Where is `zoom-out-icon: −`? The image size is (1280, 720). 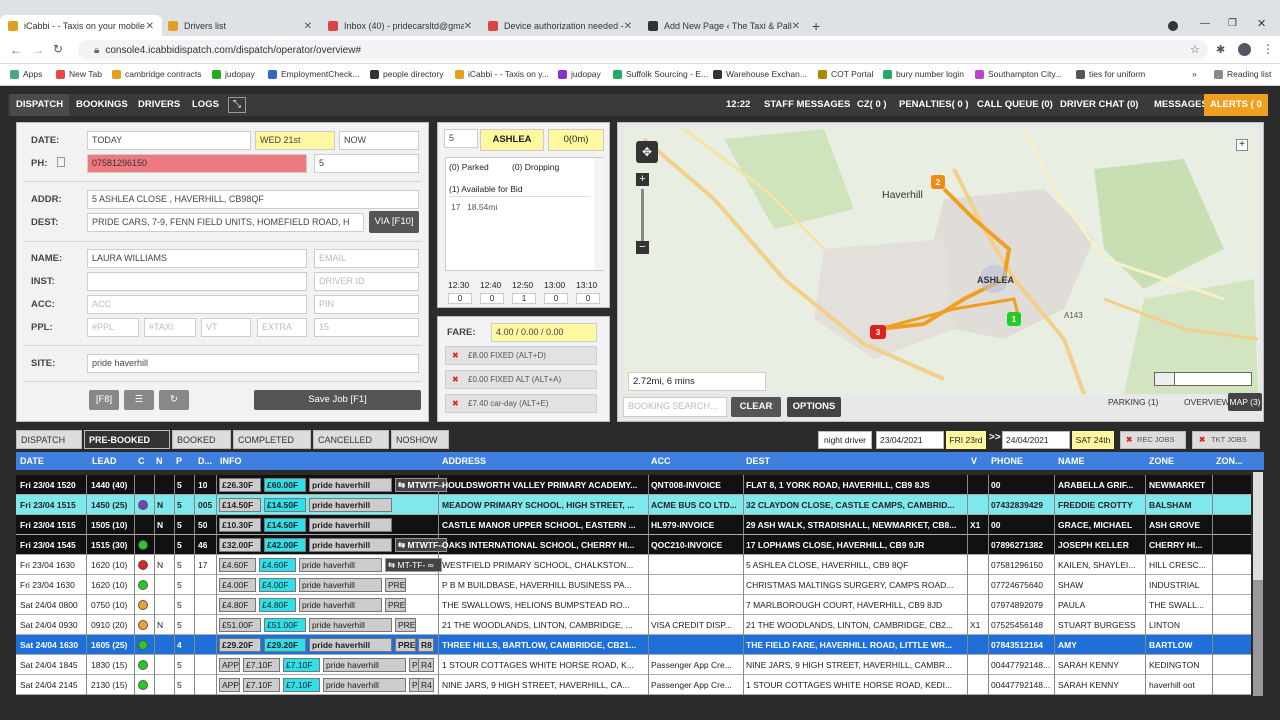
zoom-out-icon: − is located at coordinates (642, 247).